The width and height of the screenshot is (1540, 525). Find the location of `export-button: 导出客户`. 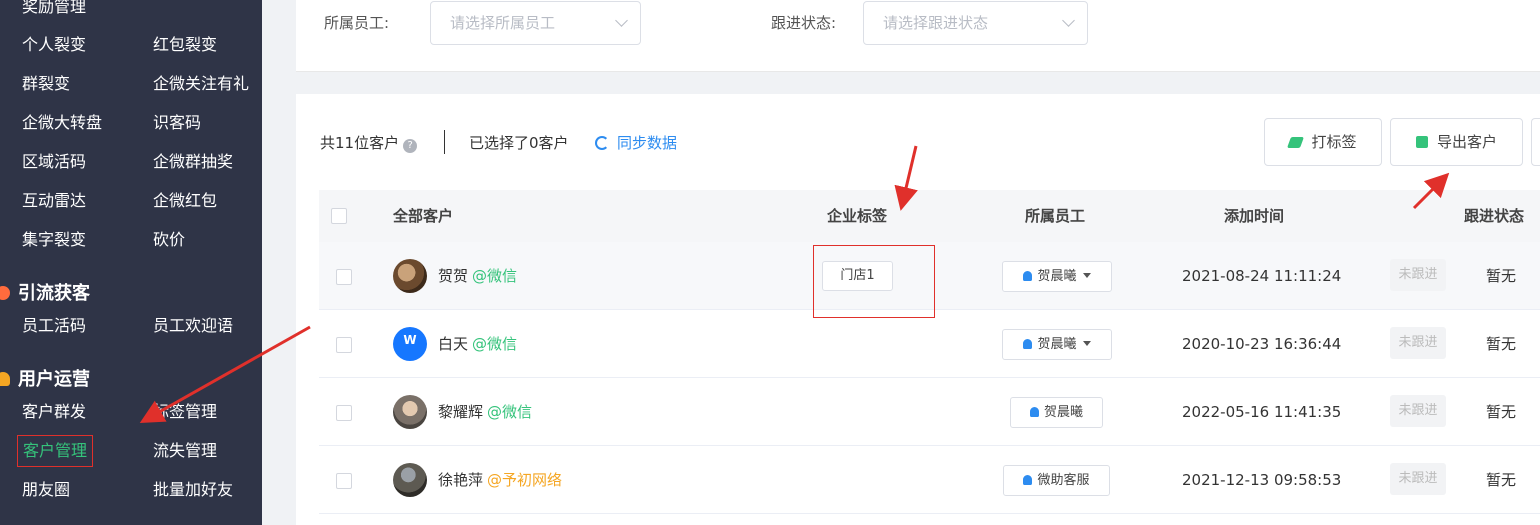

export-button: 导出客户 is located at coordinates (1456, 142).